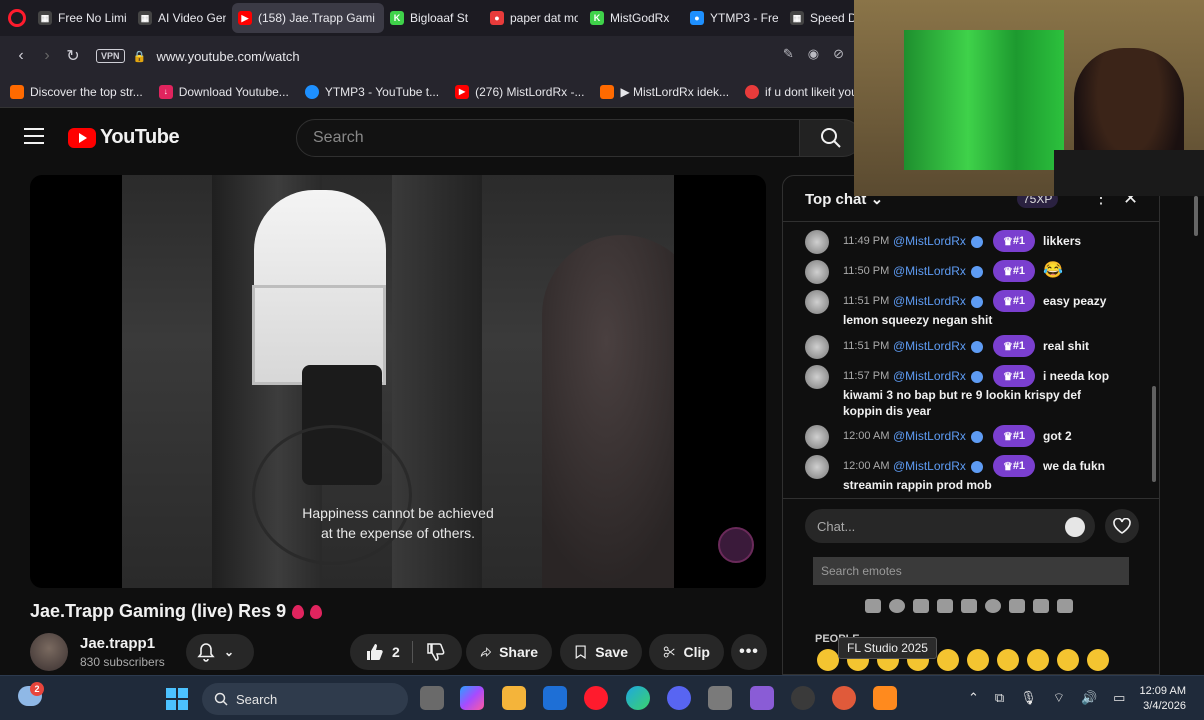 The height and width of the screenshot is (720, 1204). I want to click on back-icon: ‹, so click(21, 56).